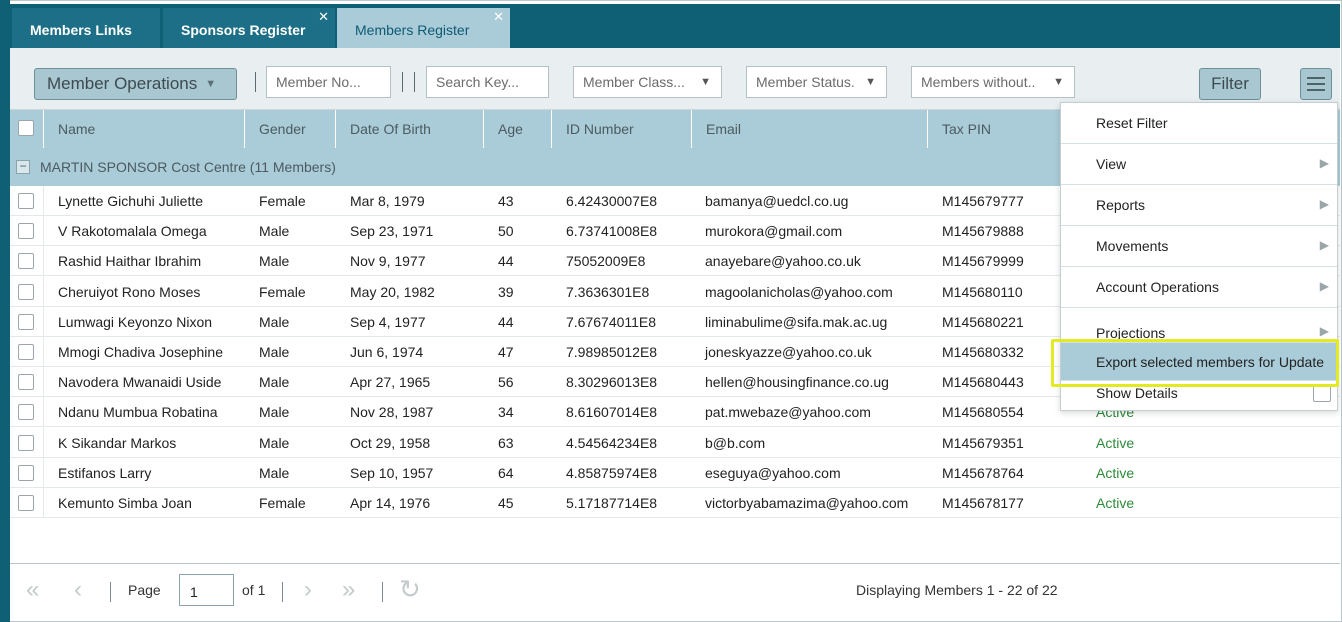 The height and width of the screenshot is (622, 1342). What do you see at coordinates (348, 590) in the screenshot?
I see `double-chevron-right-icon: »` at bounding box center [348, 590].